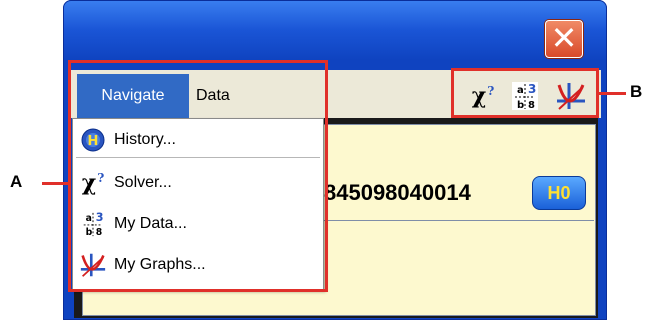 This screenshot has width=647, height=320. I want to click on result-value: 845098040014, so click(397, 192).